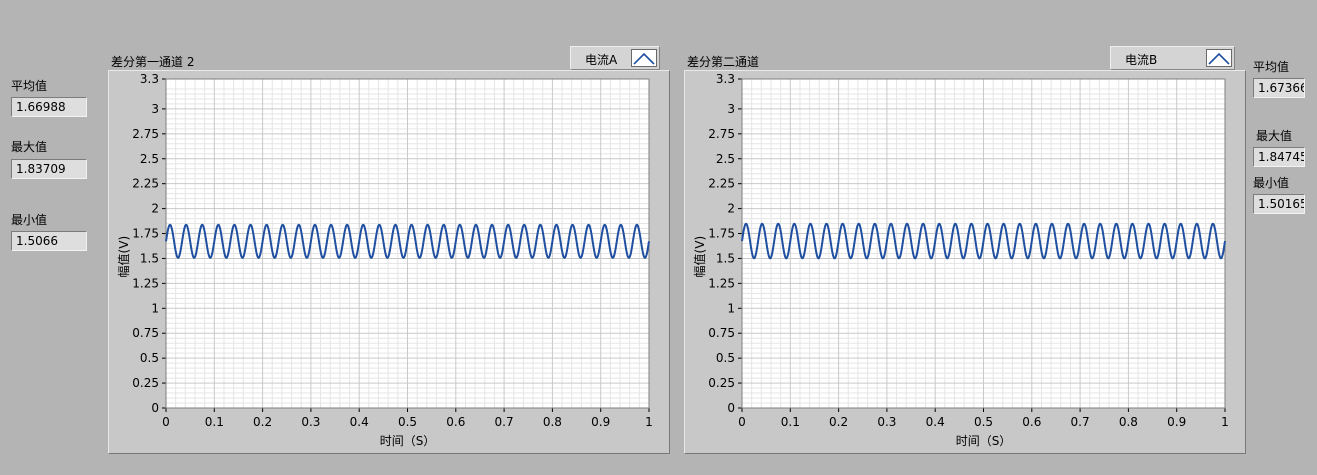  What do you see at coordinates (1172, 58) in the screenshot?
I see `graph2-legend: 电流B` at bounding box center [1172, 58].